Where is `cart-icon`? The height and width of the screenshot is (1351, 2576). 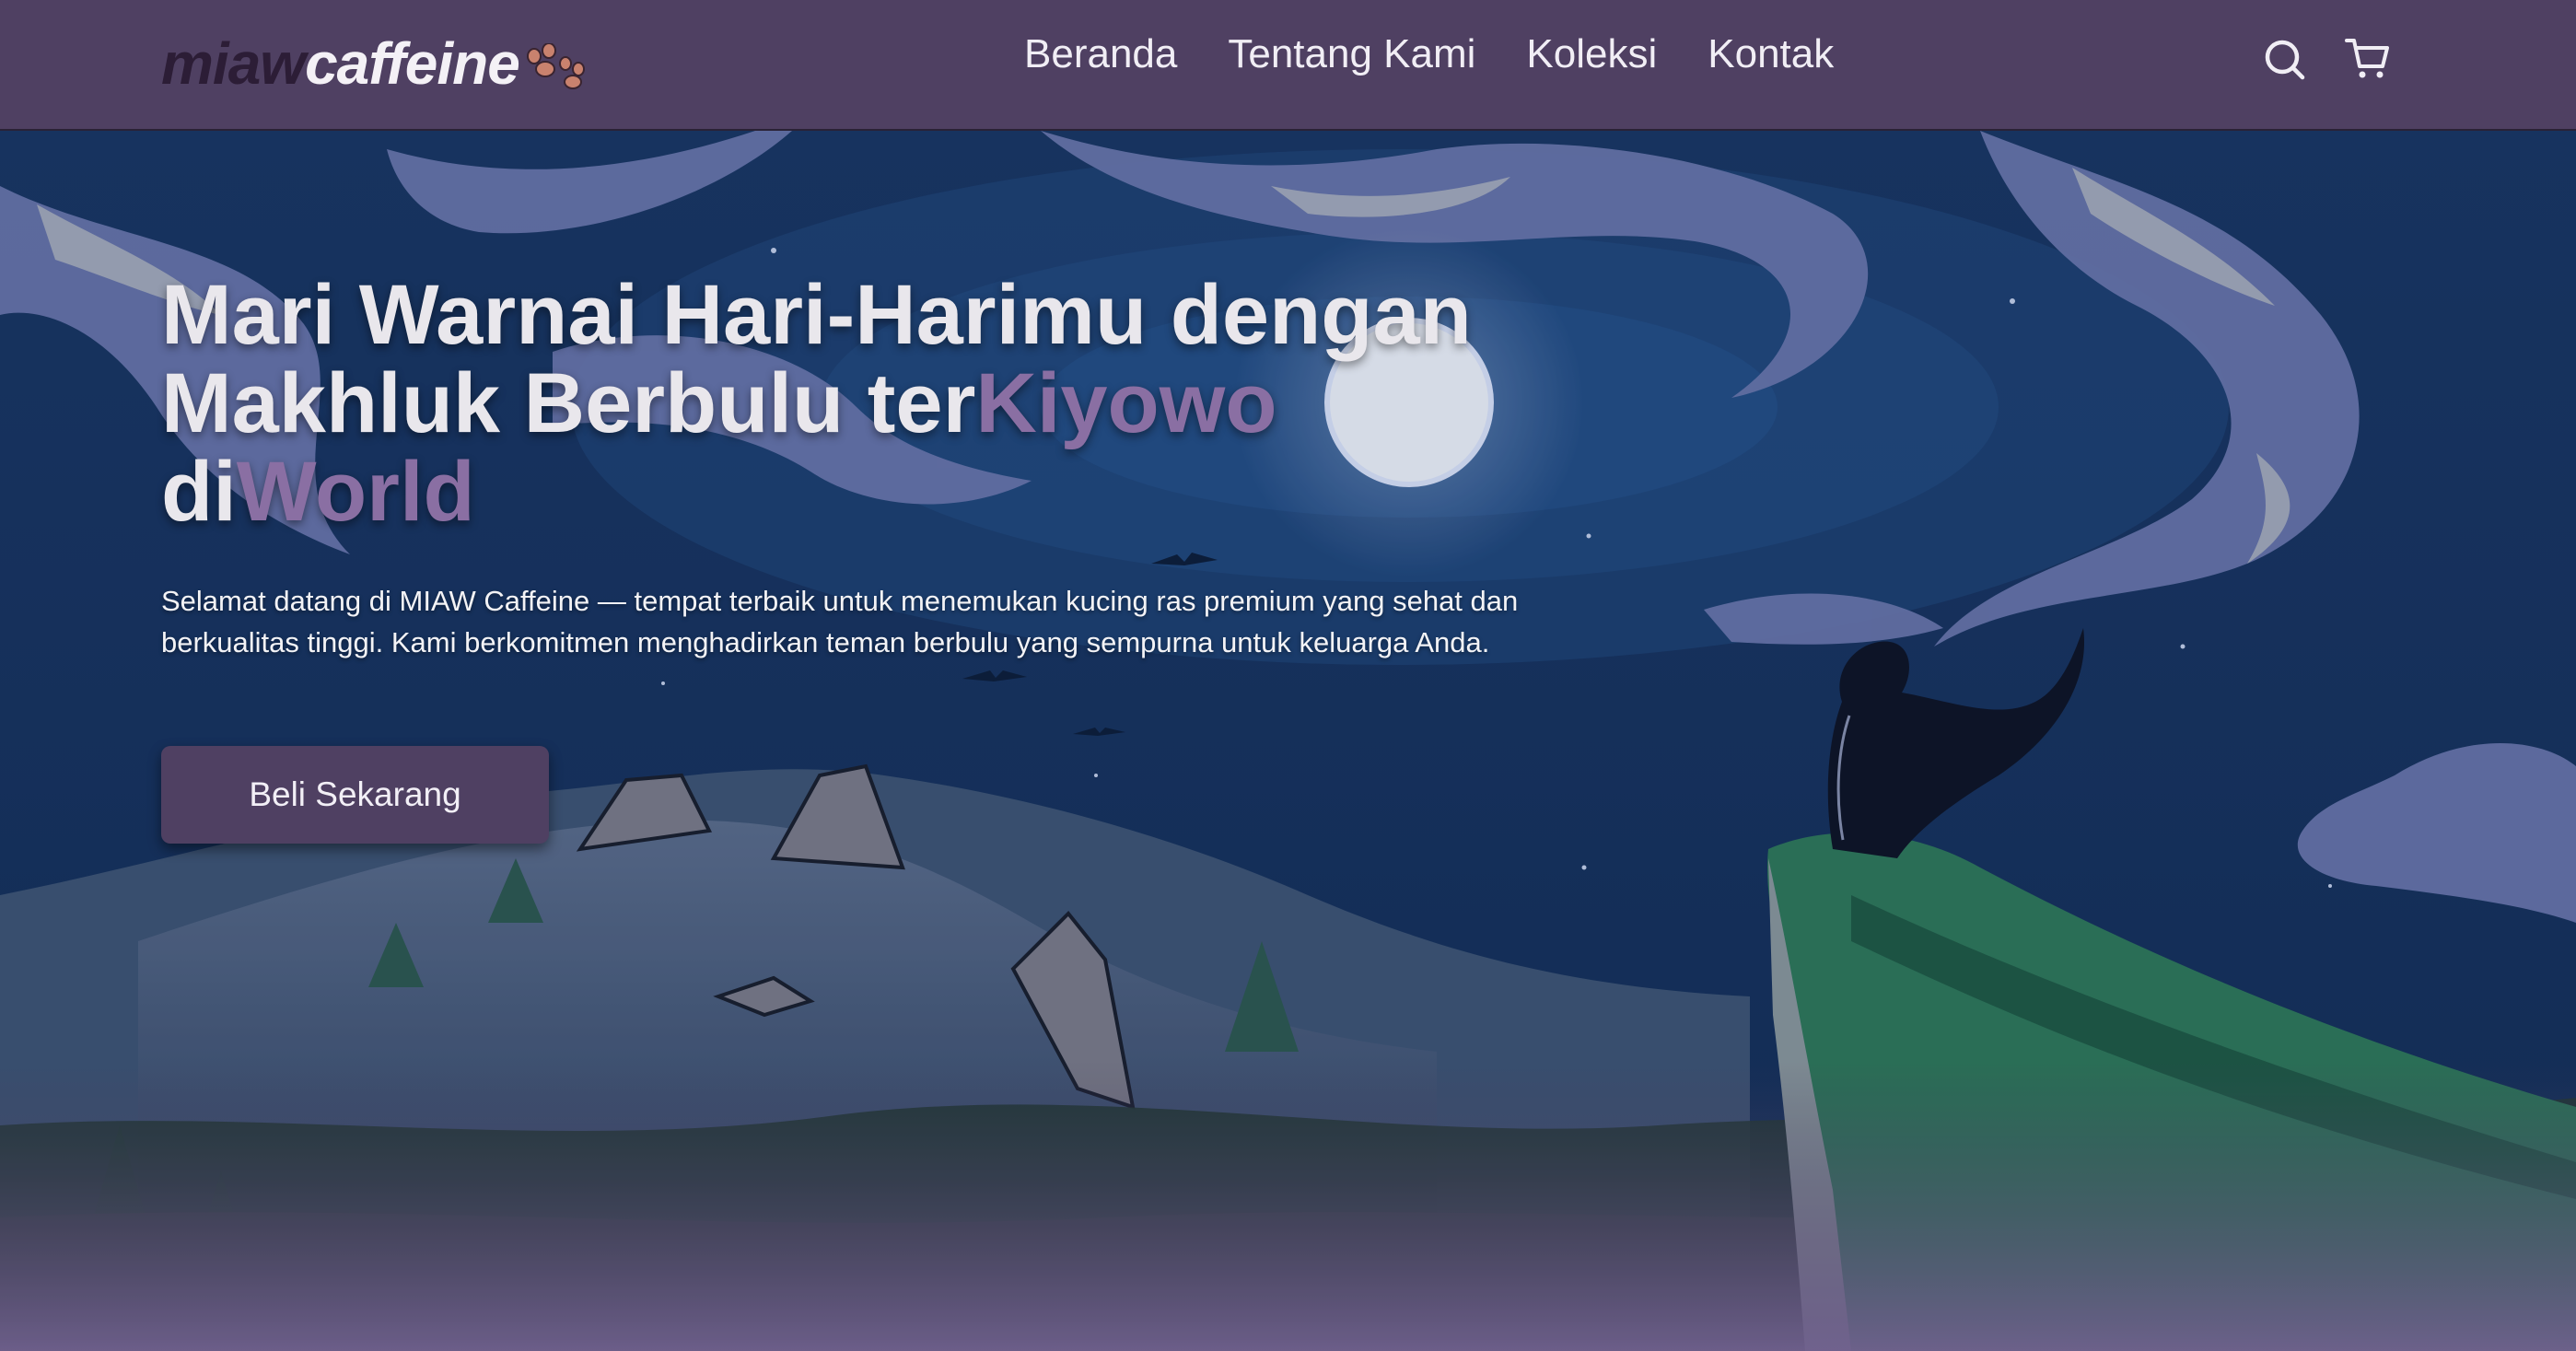 cart-icon is located at coordinates (2368, 59).